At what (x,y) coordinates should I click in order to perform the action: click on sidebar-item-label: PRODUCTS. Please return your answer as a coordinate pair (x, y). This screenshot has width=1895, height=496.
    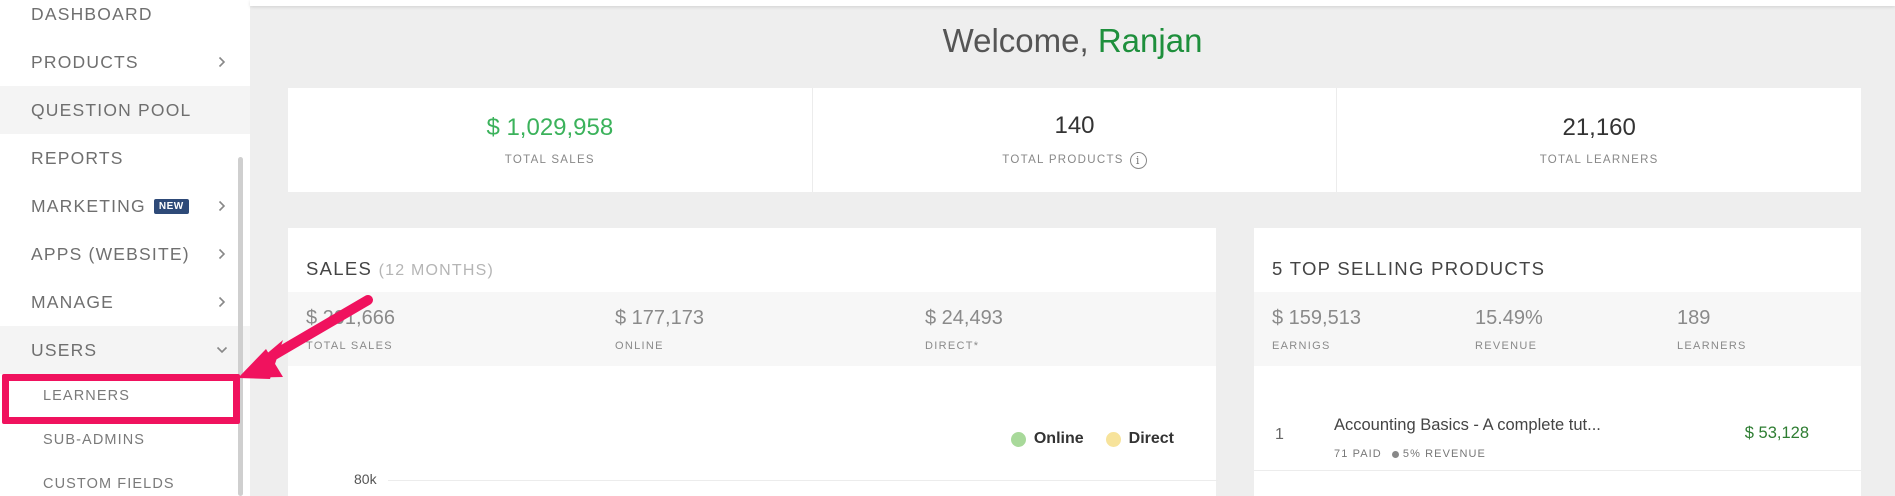
    Looking at the image, I should click on (85, 61).